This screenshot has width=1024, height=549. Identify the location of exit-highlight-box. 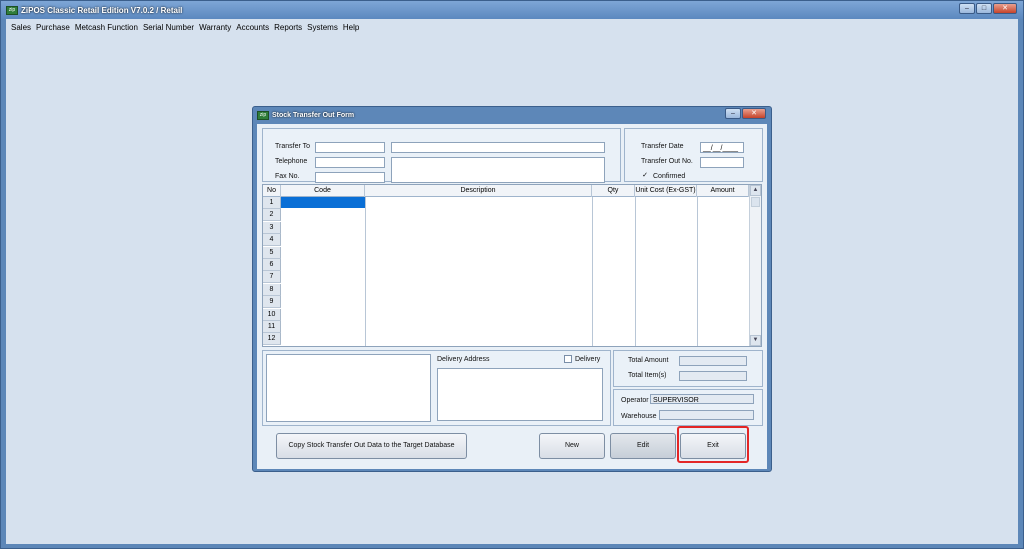
(713, 444).